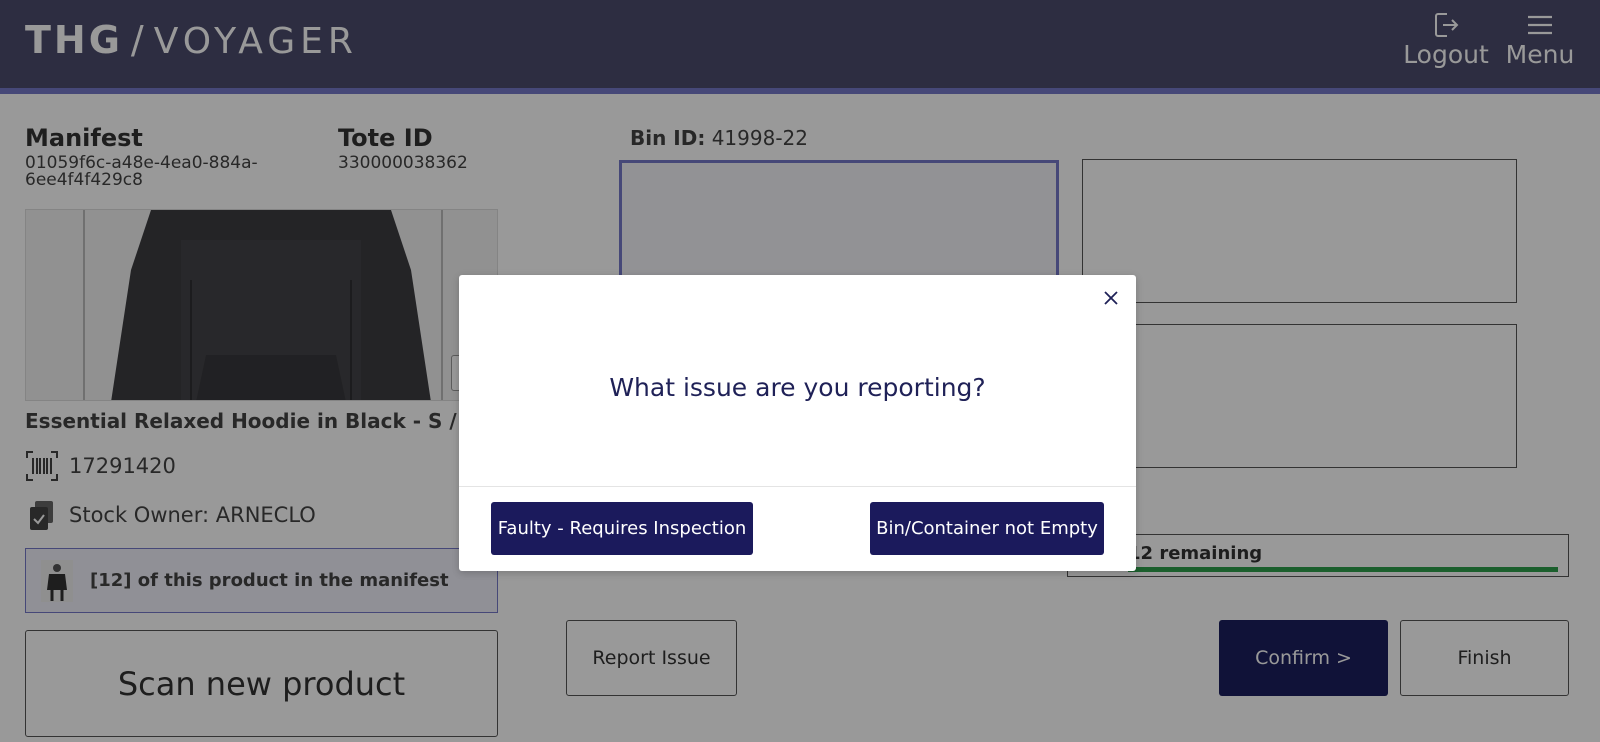 The height and width of the screenshot is (742, 1600). I want to click on close-icon, so click(1111, 298).